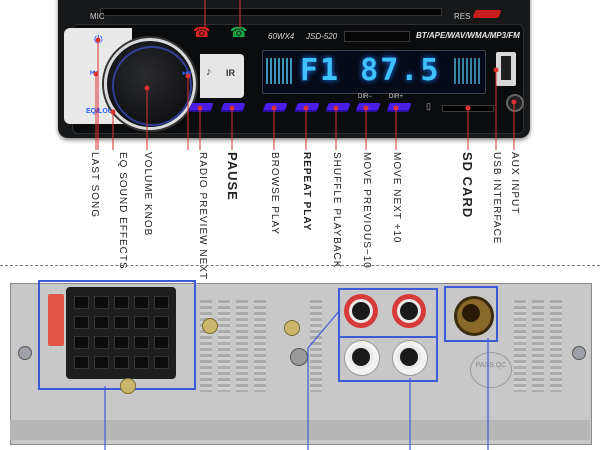 This screenshot has width=600, height=450. I want to click on callout-last-song: LAST SONG, so click(94, 185).